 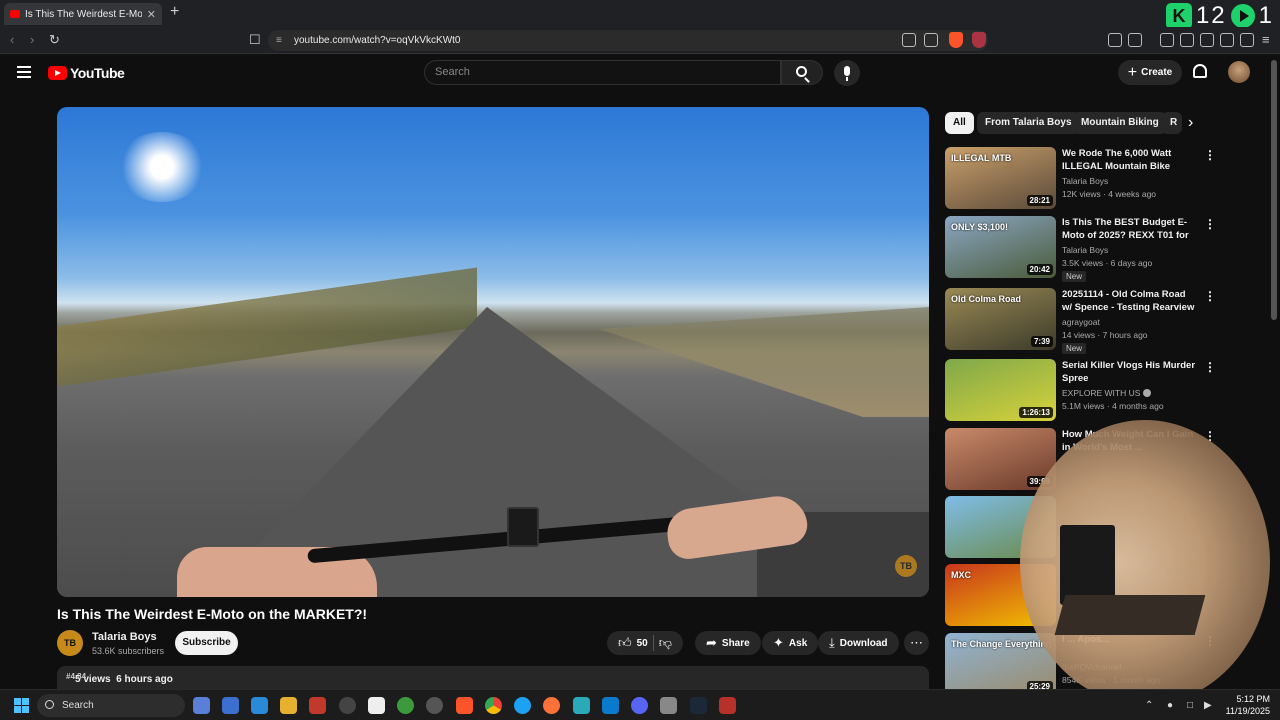 I want to click on share-button: ➦ Share, so click(x=728, y=643).